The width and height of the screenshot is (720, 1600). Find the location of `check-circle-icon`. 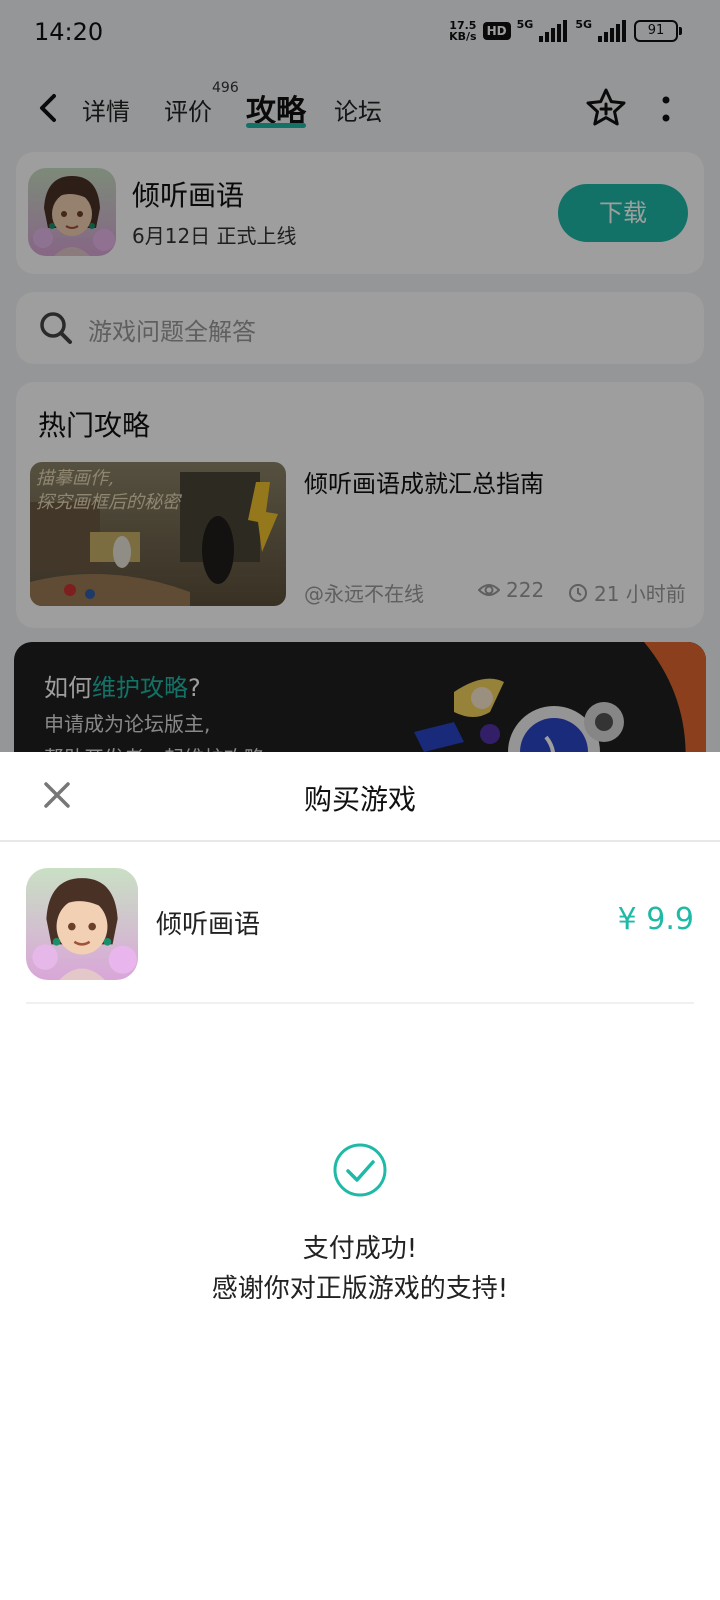

check-circle-icon is located at coordinates (360, 1170).